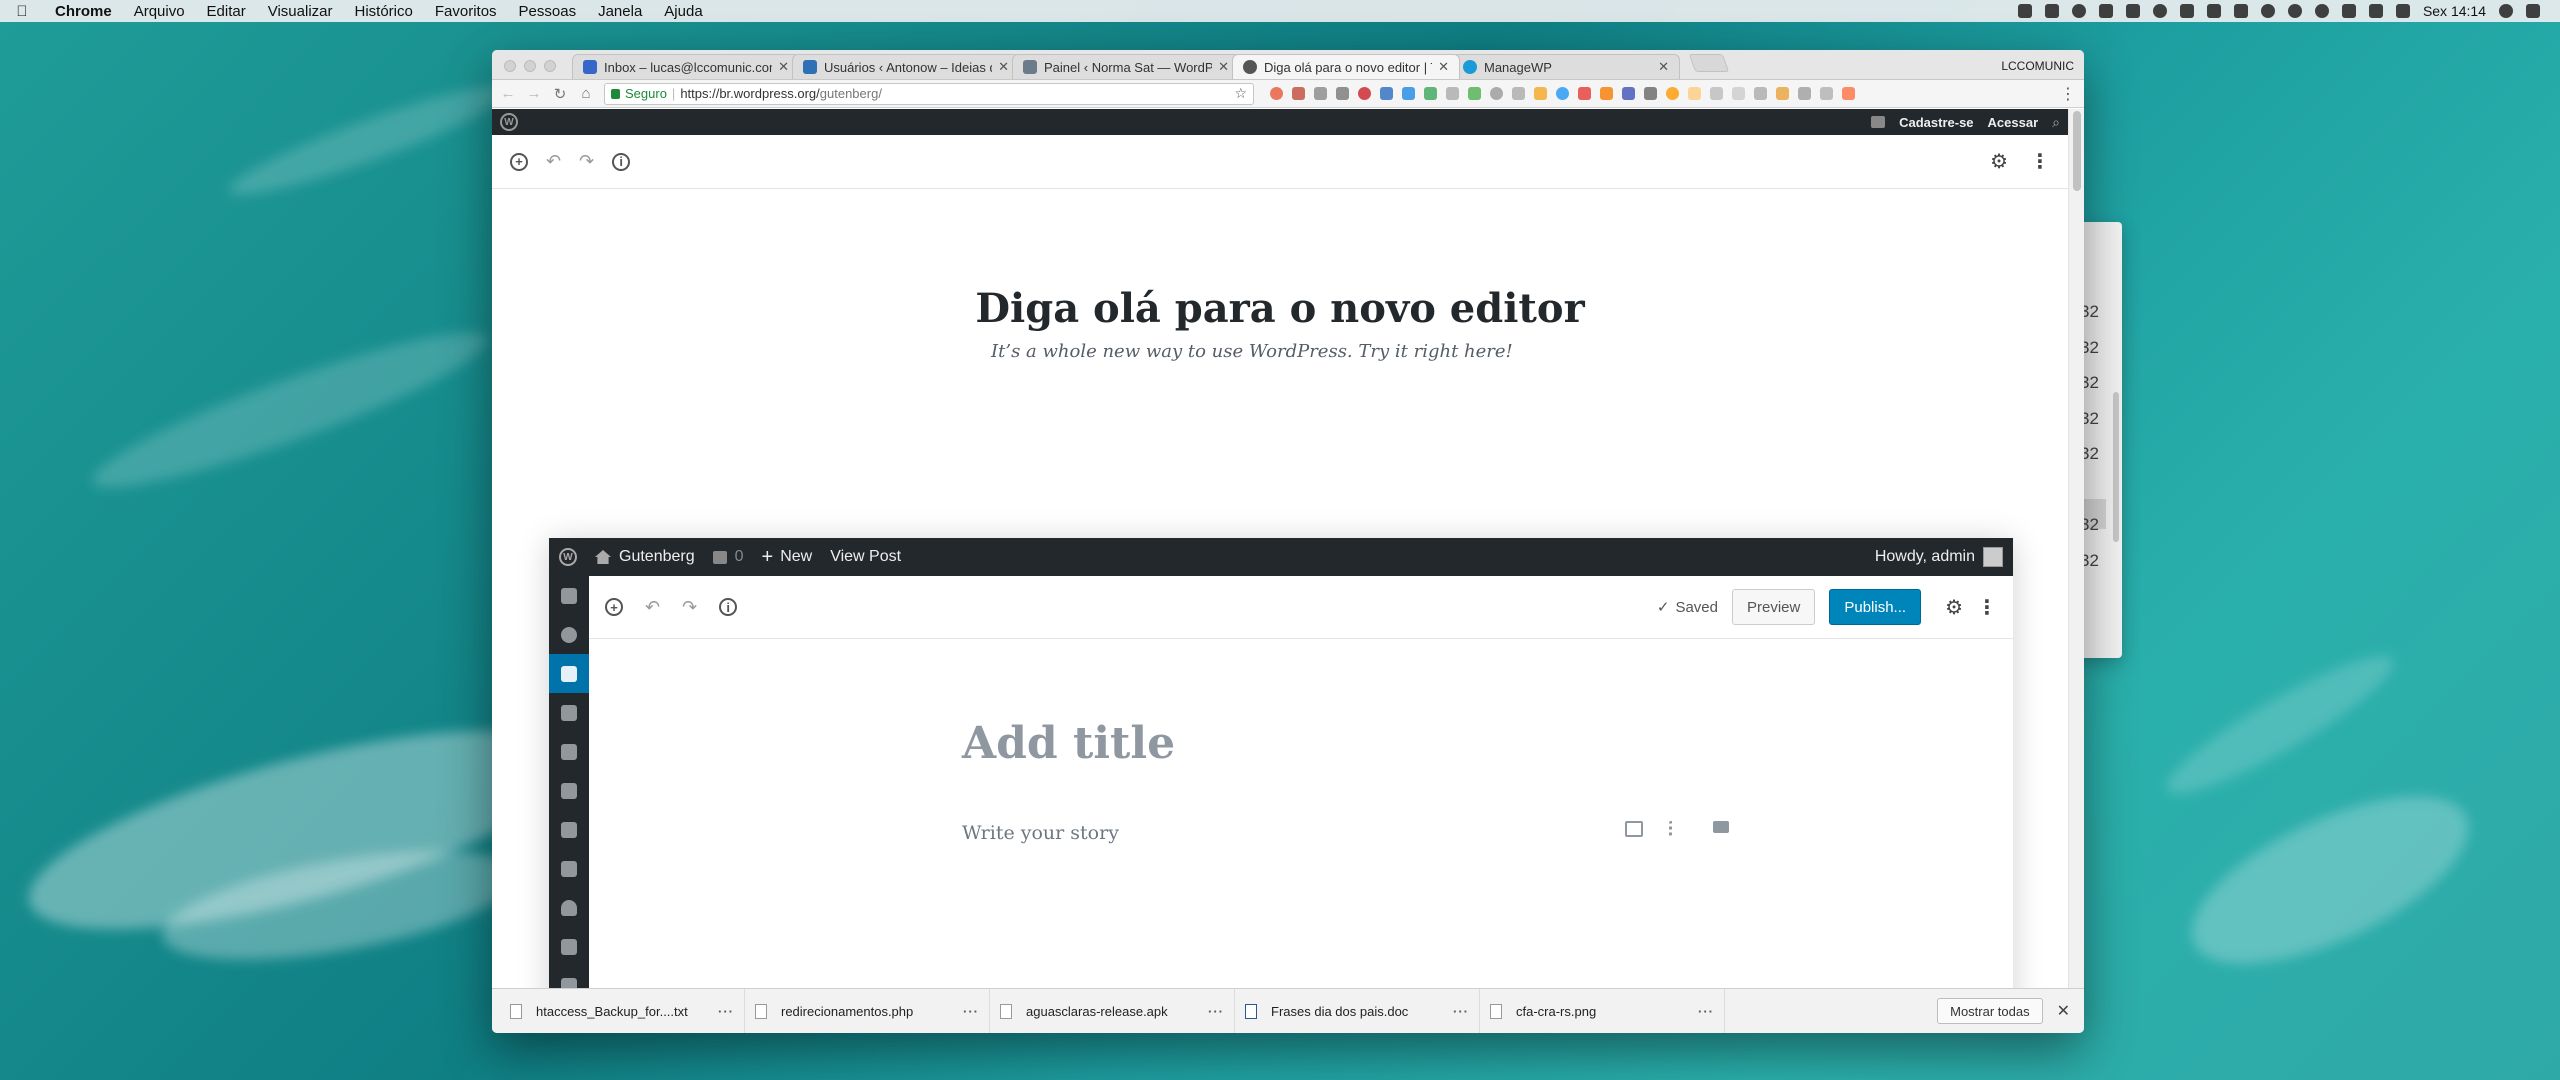 This screenshot has height=1080, width=2560. What do you see at coordinates (519, 161) in the screenshot?
I see `add-block-icon: +` at bounding box center [519, 161].